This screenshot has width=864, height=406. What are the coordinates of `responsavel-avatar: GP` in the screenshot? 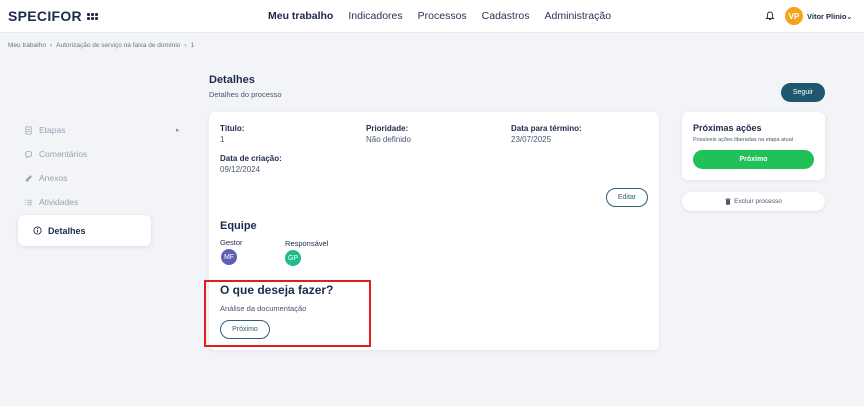 It's located at (293, 258).